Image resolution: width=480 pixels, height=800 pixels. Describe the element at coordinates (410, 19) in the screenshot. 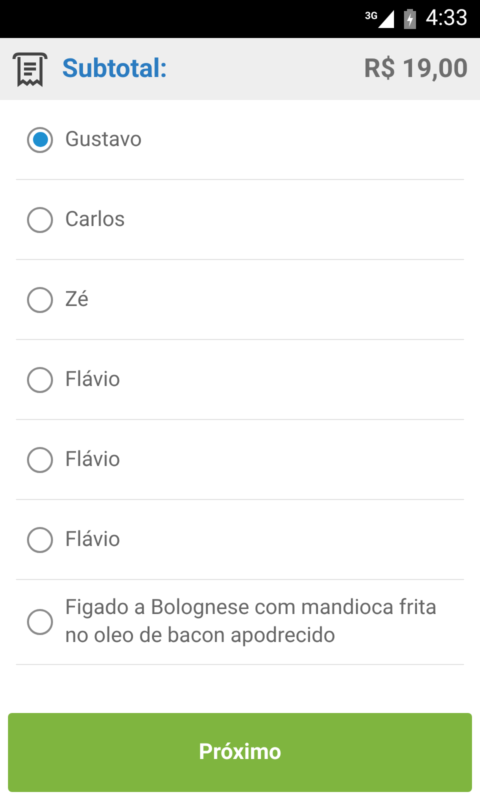

I see `battery-charging-icon` at that location.